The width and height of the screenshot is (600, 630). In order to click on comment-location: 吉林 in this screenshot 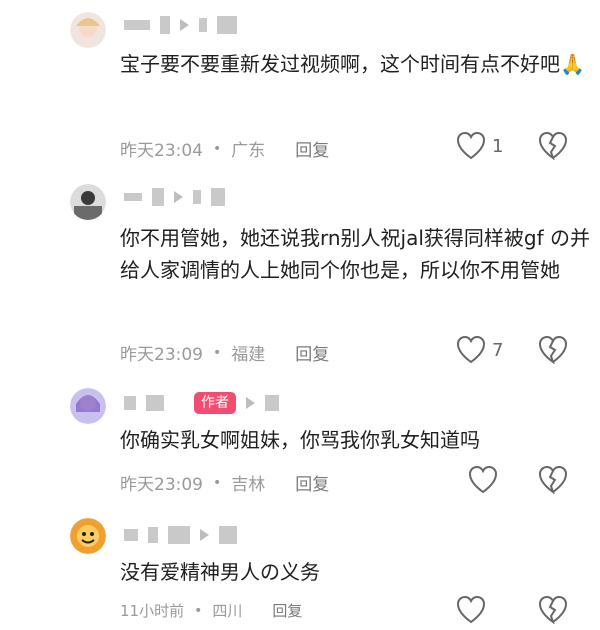, I will do `click(248, 485)`.